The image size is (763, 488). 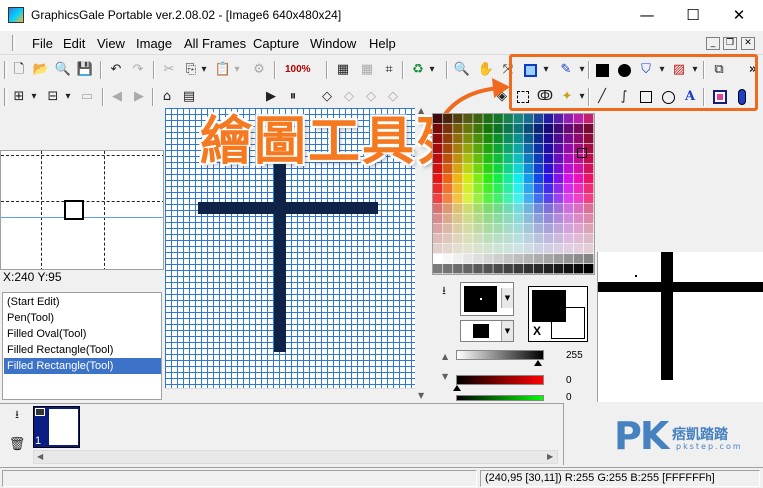 I want to click on brush-size-selector: ▼, so click(x=487, y=299).